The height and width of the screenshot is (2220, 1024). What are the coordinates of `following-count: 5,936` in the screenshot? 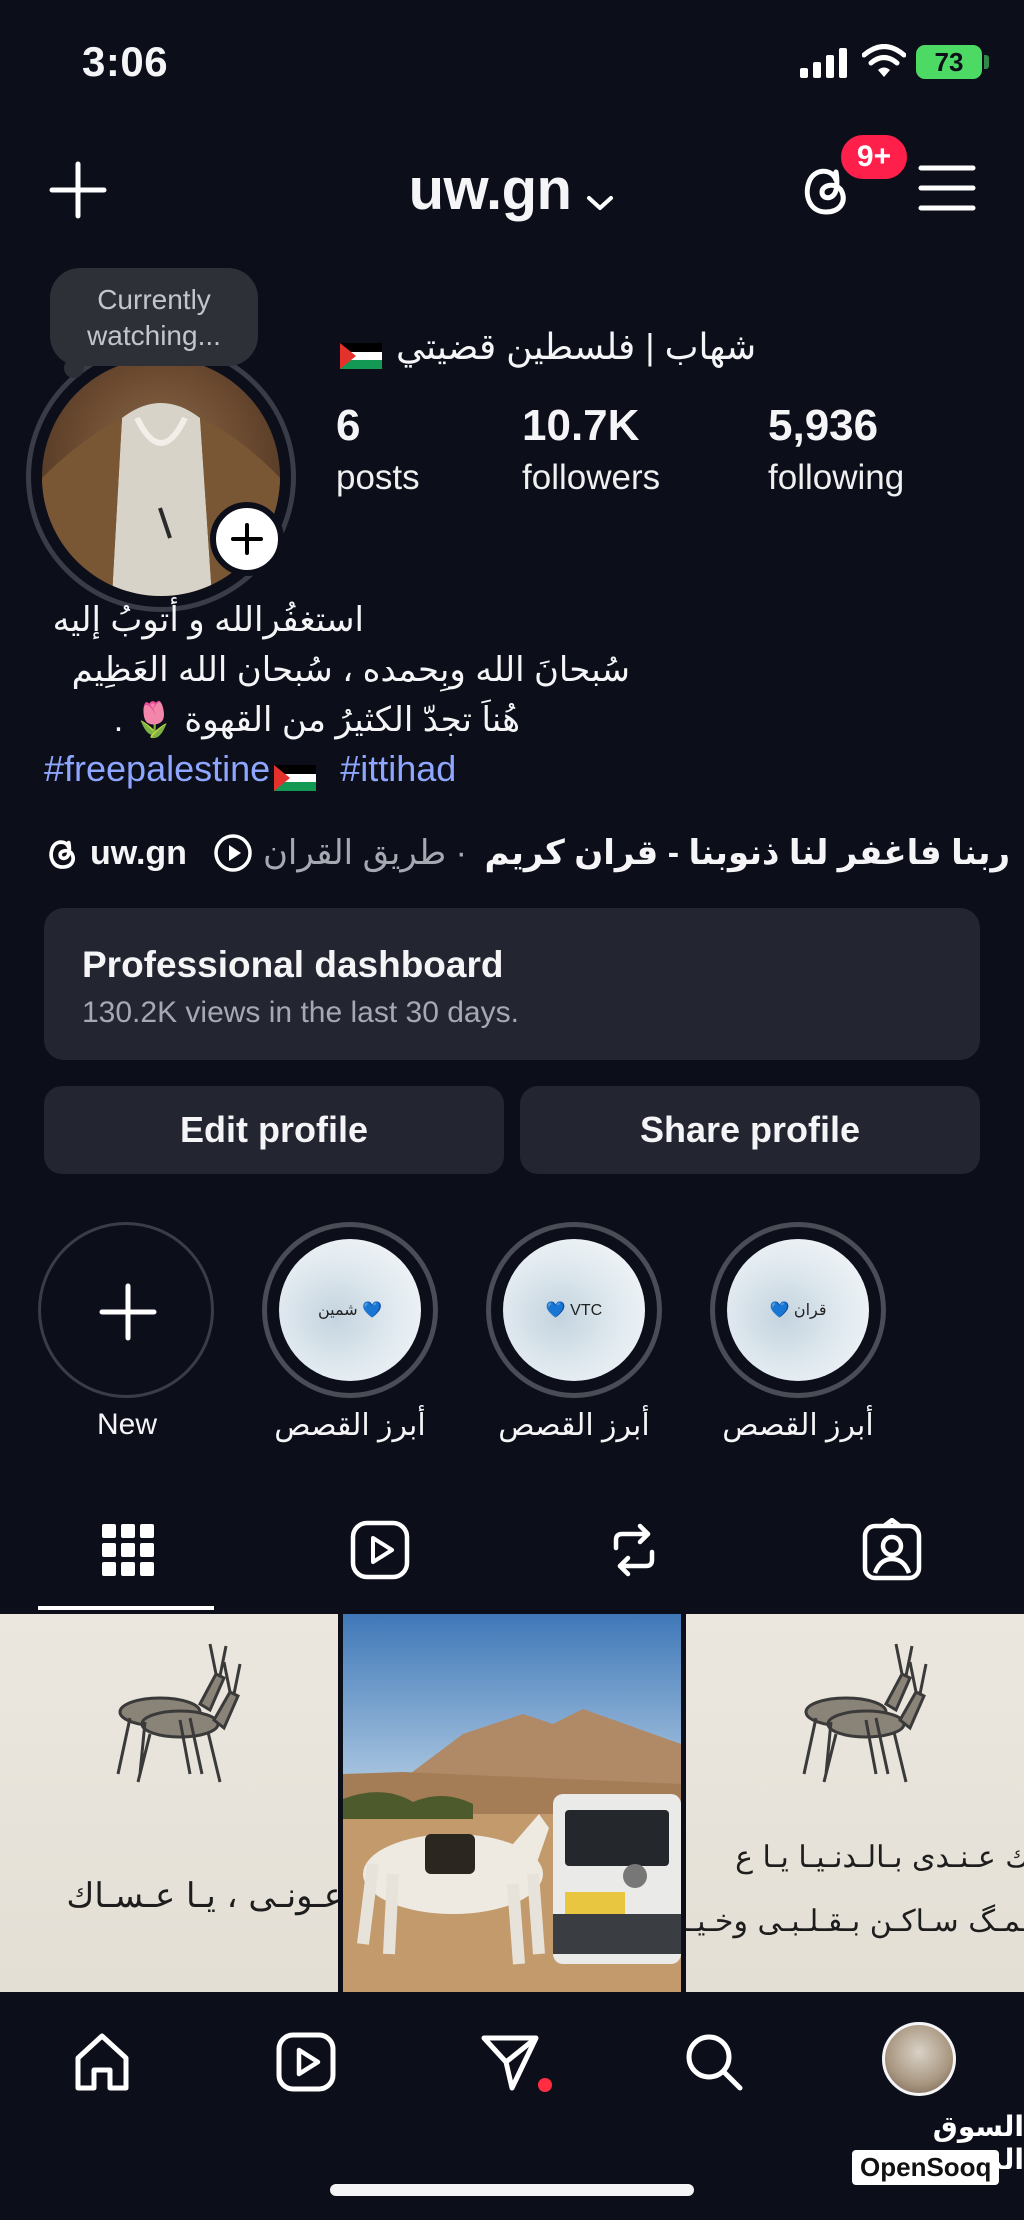 It's located at (823, 425).